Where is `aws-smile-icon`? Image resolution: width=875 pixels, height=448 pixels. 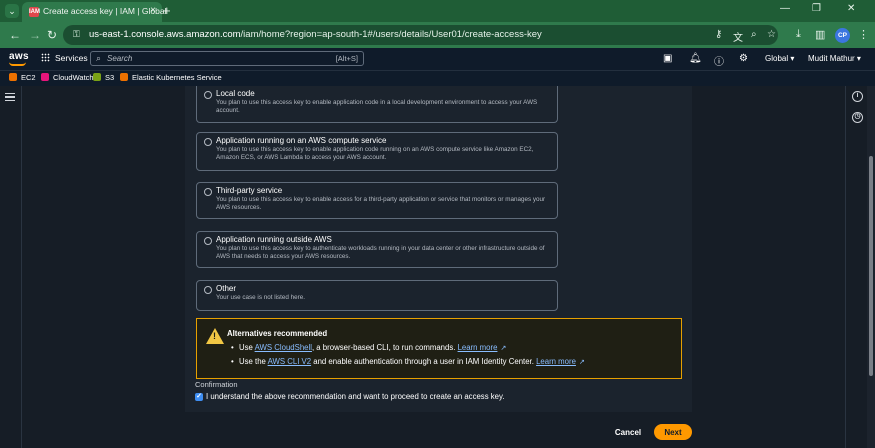 aws-smile-icon is located at coordinates (17, 64).